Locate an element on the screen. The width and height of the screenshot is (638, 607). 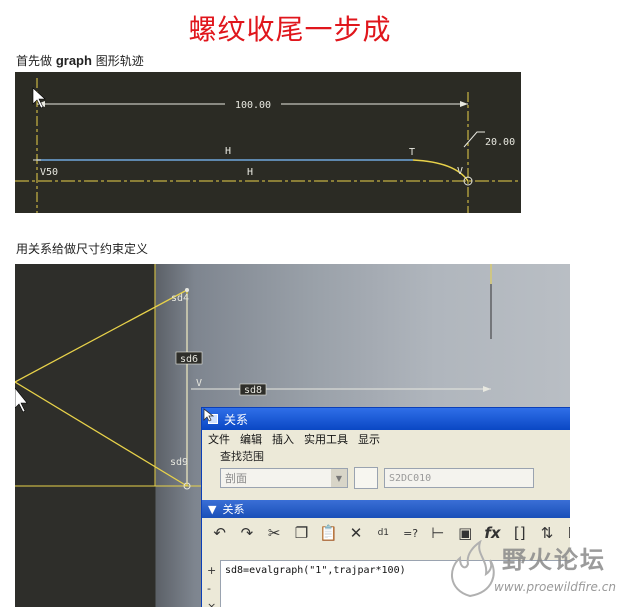
section-id-field: S2DC010 is located at coordinates (459, 478).